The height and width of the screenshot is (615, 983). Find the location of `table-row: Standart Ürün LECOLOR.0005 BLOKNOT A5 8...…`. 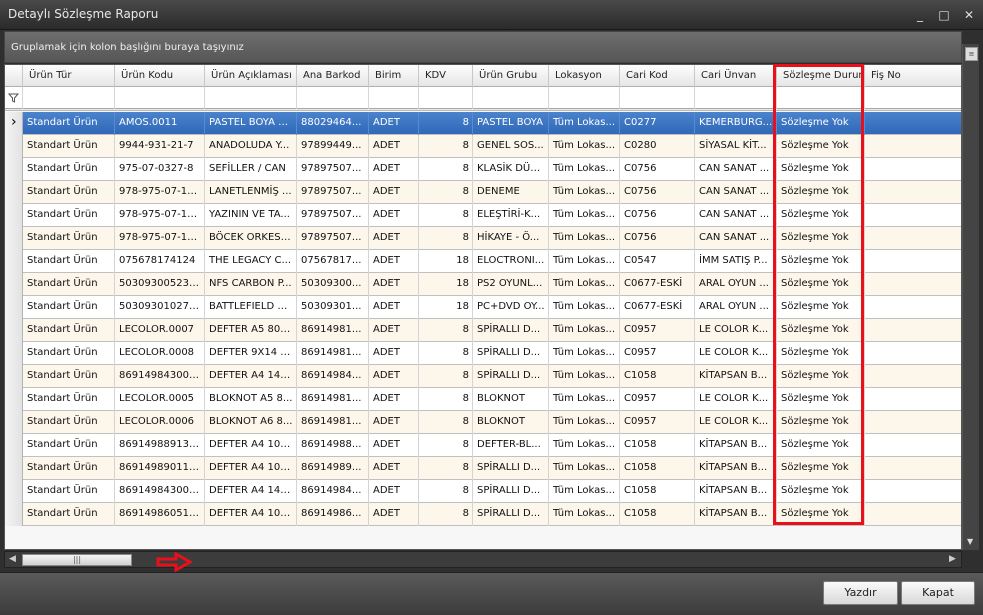

table-row: Standart Ürün LECOLOR.0005 BLOKNOT A5 8...… is located at coordinates (483, 399).